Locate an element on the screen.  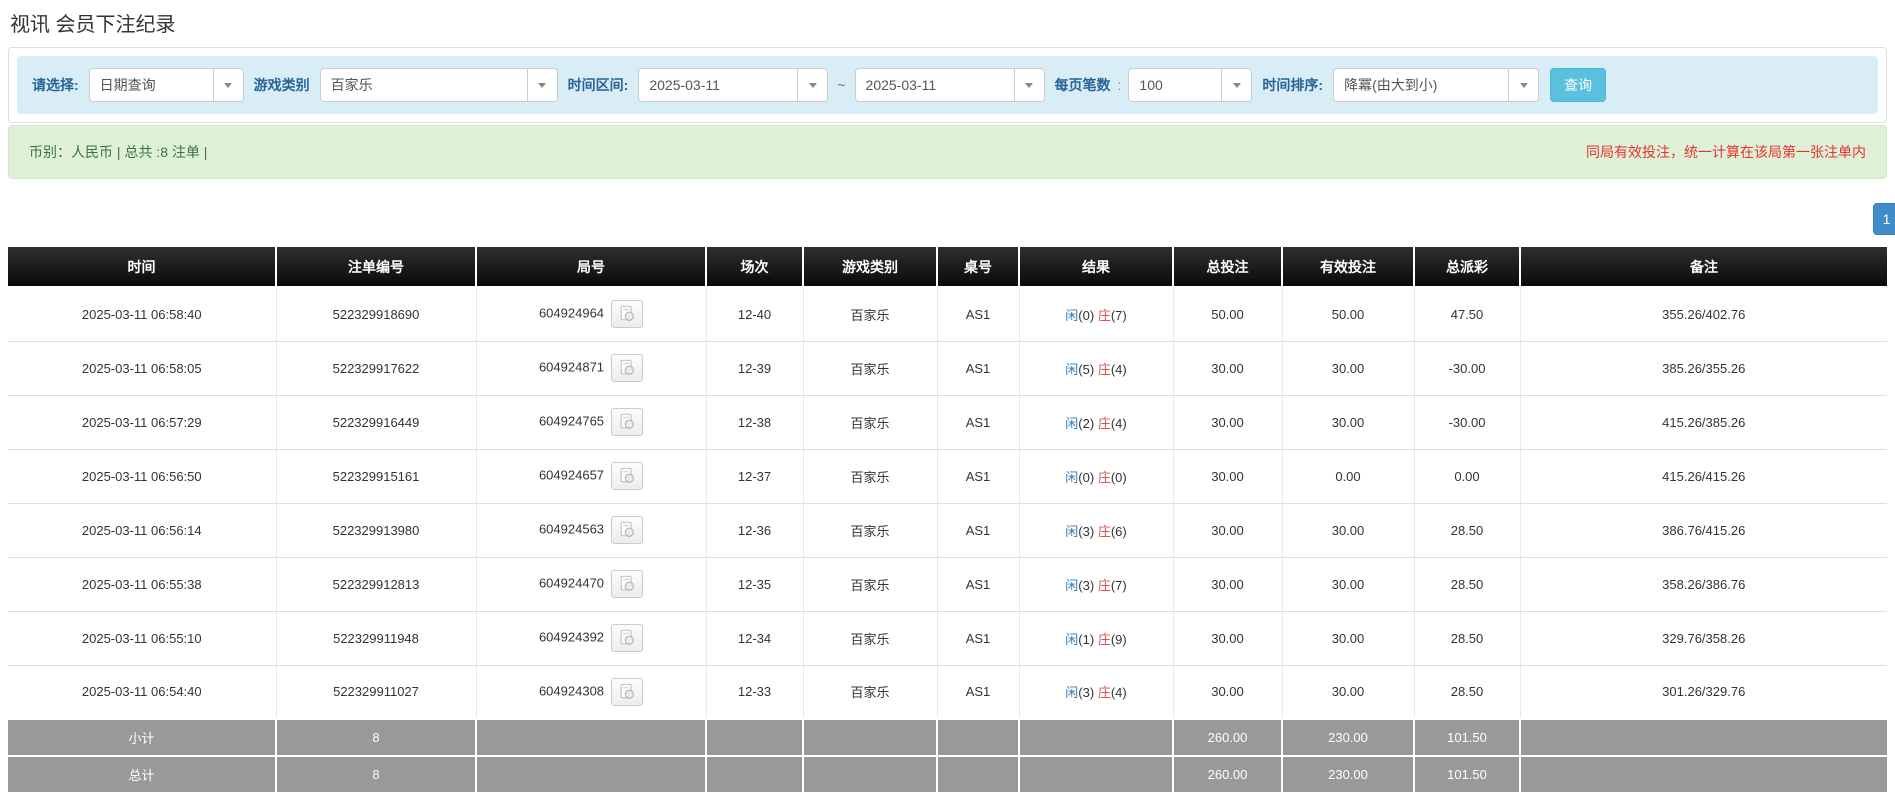
cell-result: 闲(0) 庄(0) is located at coordinates (1096, 476).